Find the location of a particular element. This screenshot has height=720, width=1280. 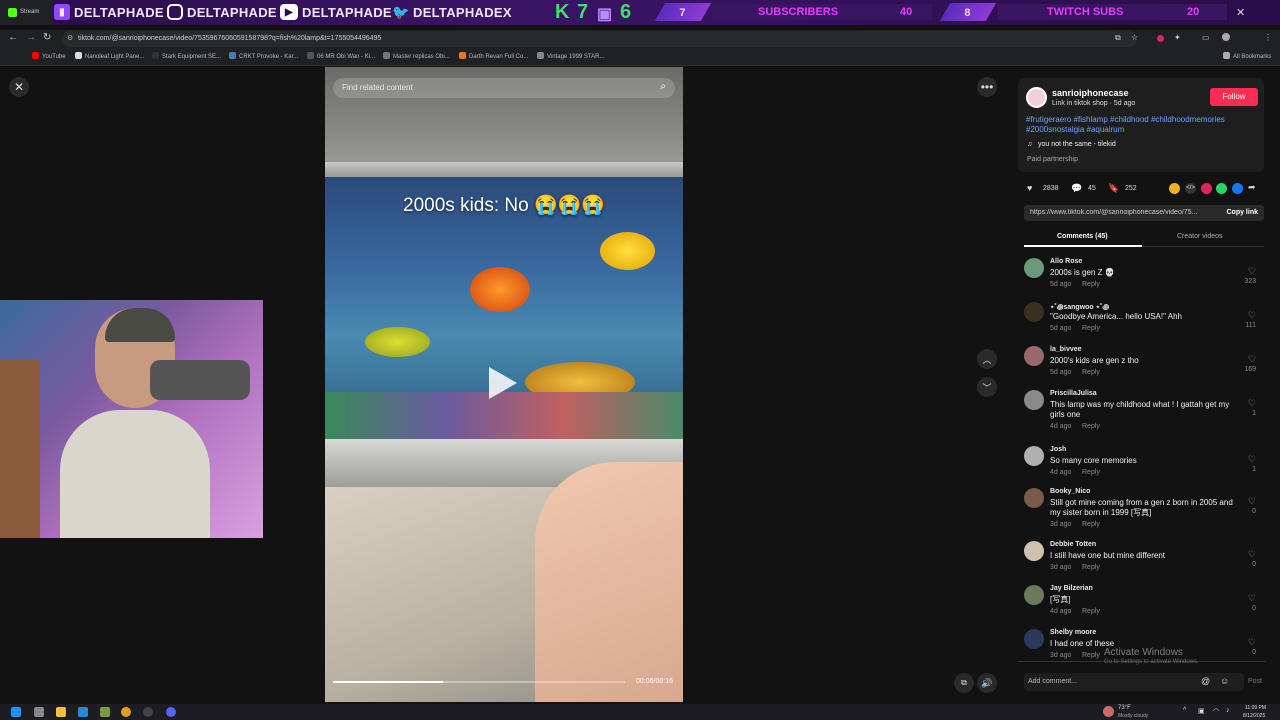

comment-author: la_bivvee is located at coordinates (1066, 349).